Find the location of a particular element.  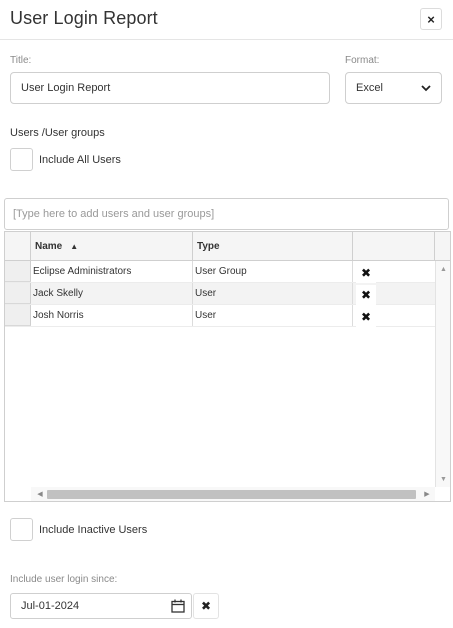

horizontal-scroll-thumb is located at coordinates (231, 494).